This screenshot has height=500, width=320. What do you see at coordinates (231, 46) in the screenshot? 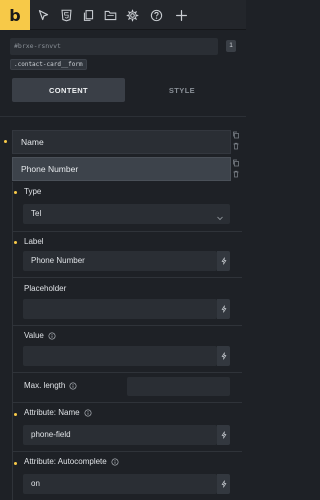
I see `element-count-badge: 1` at bounding box center [231, 46].